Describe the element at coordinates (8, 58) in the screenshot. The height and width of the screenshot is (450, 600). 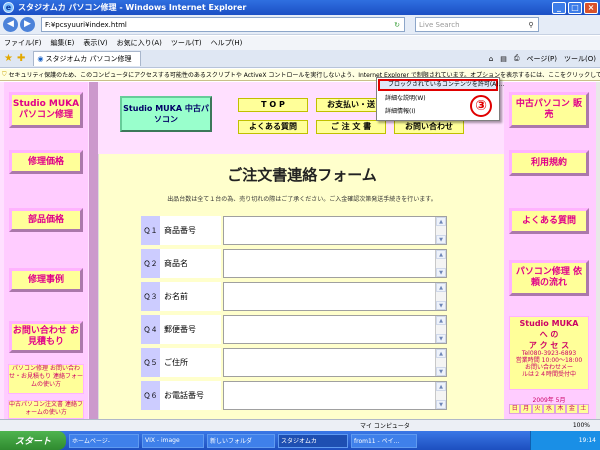
I see `favorites-star-icon: ★` at that location.